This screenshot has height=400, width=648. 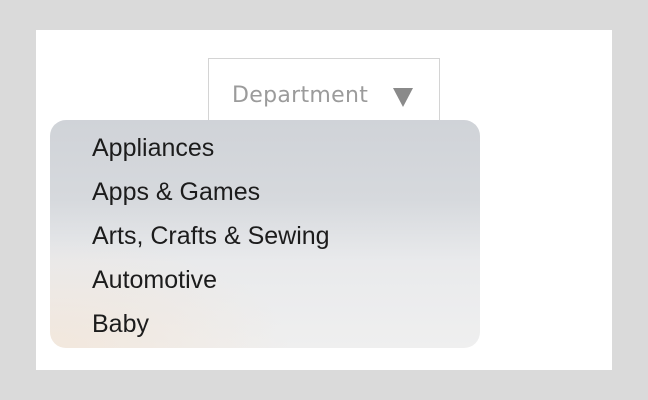 I want to click on dropdown-option-baby: Baby, so click(x=120, y=324).